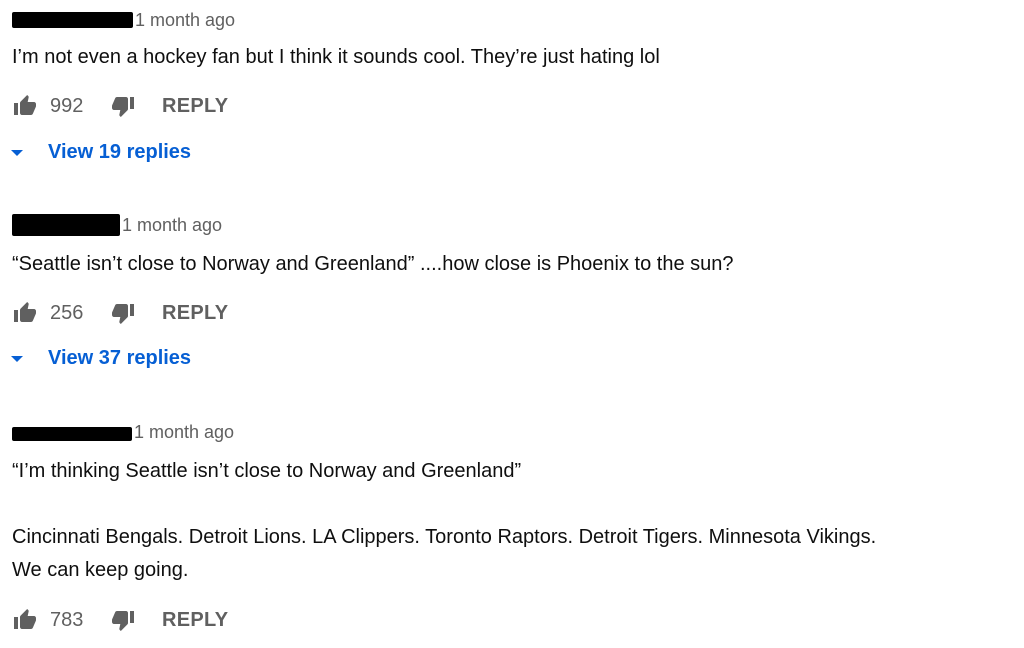 This screenshot has width=1024, height=648. I want to click on like-count: 256, so click(67, 312).